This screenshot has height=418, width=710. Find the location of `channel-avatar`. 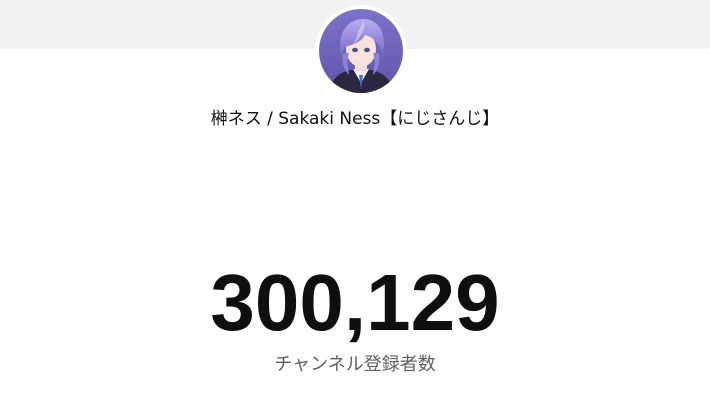

channel-avatar is located at coordinates (361, 51).